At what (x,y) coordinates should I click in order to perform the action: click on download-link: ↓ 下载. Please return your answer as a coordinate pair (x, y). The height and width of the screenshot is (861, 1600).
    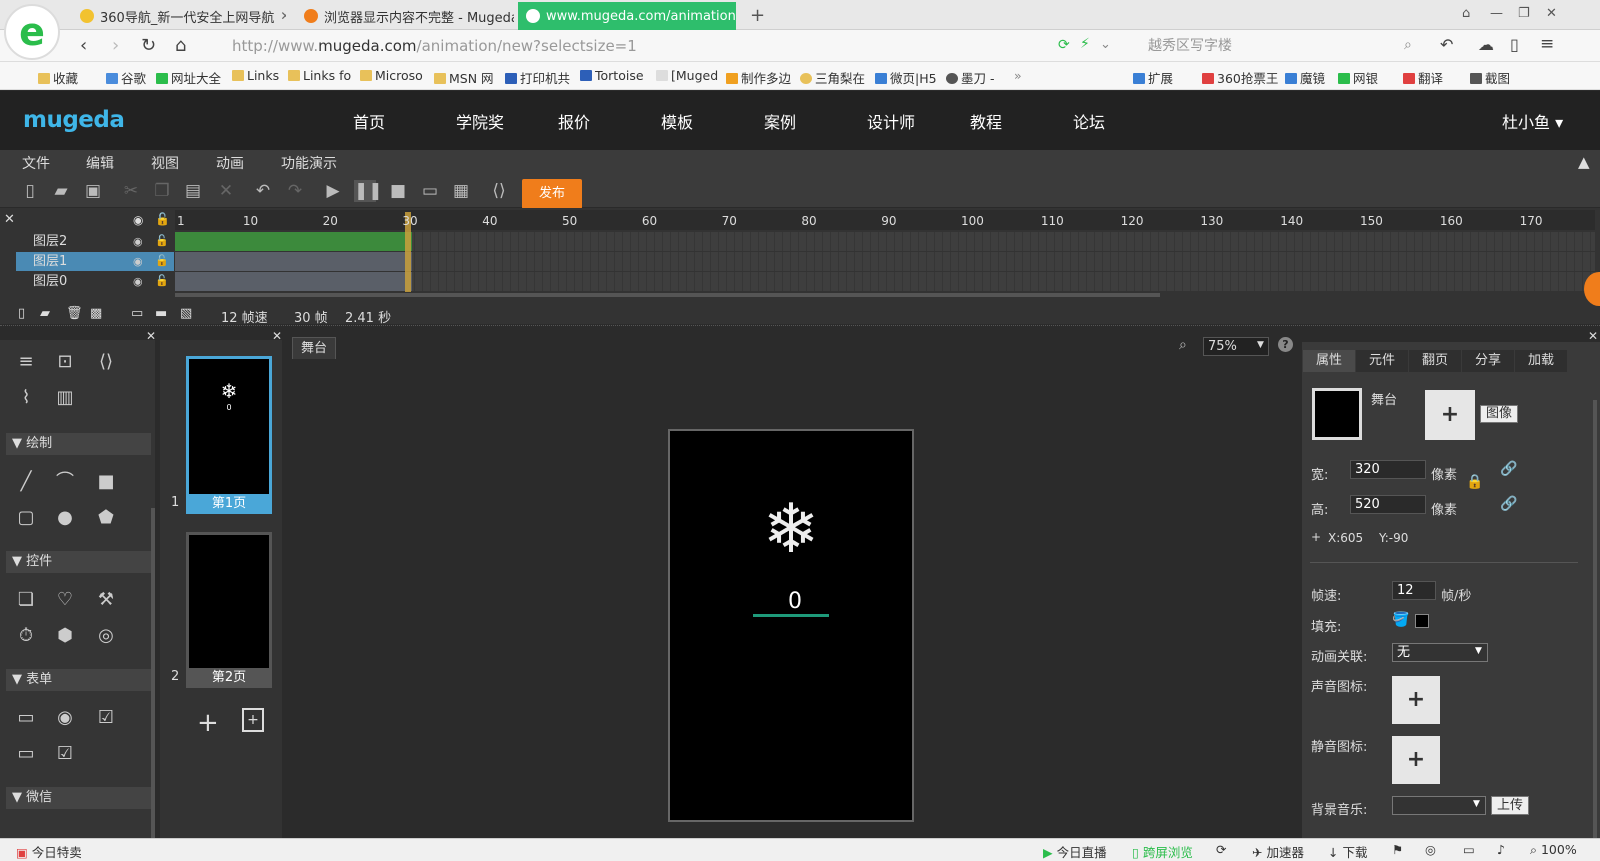
    Looking at the image, I should click on (1347, 851).